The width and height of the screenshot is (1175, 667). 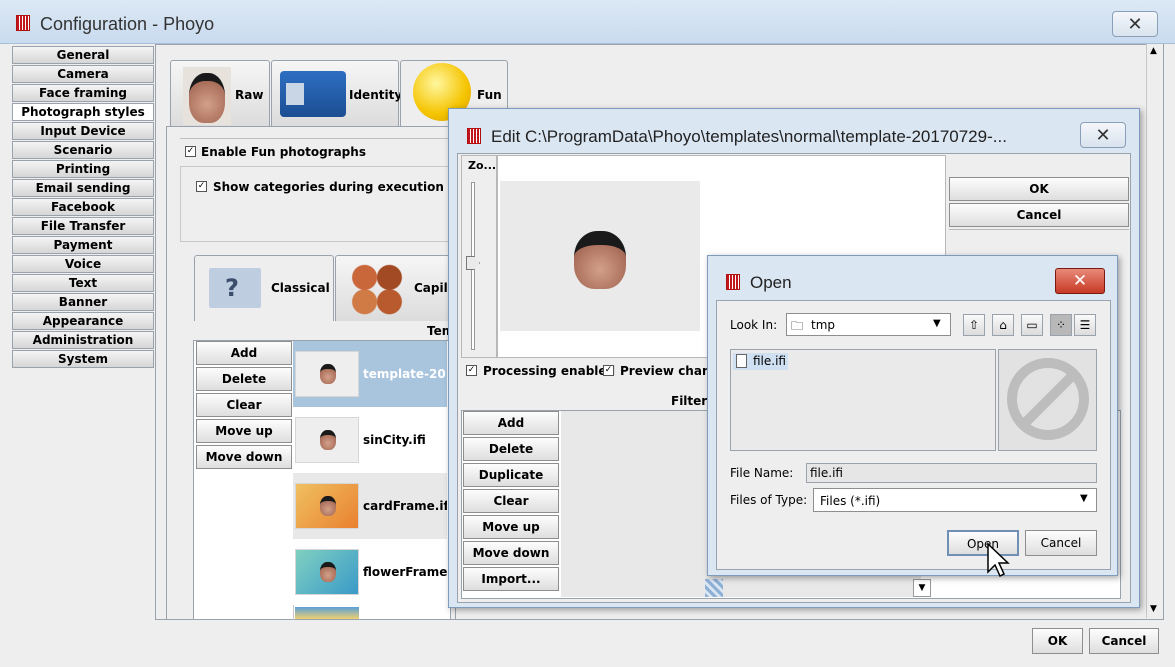 I want to click on no-preview-icon, so click(x=1048, y=399).